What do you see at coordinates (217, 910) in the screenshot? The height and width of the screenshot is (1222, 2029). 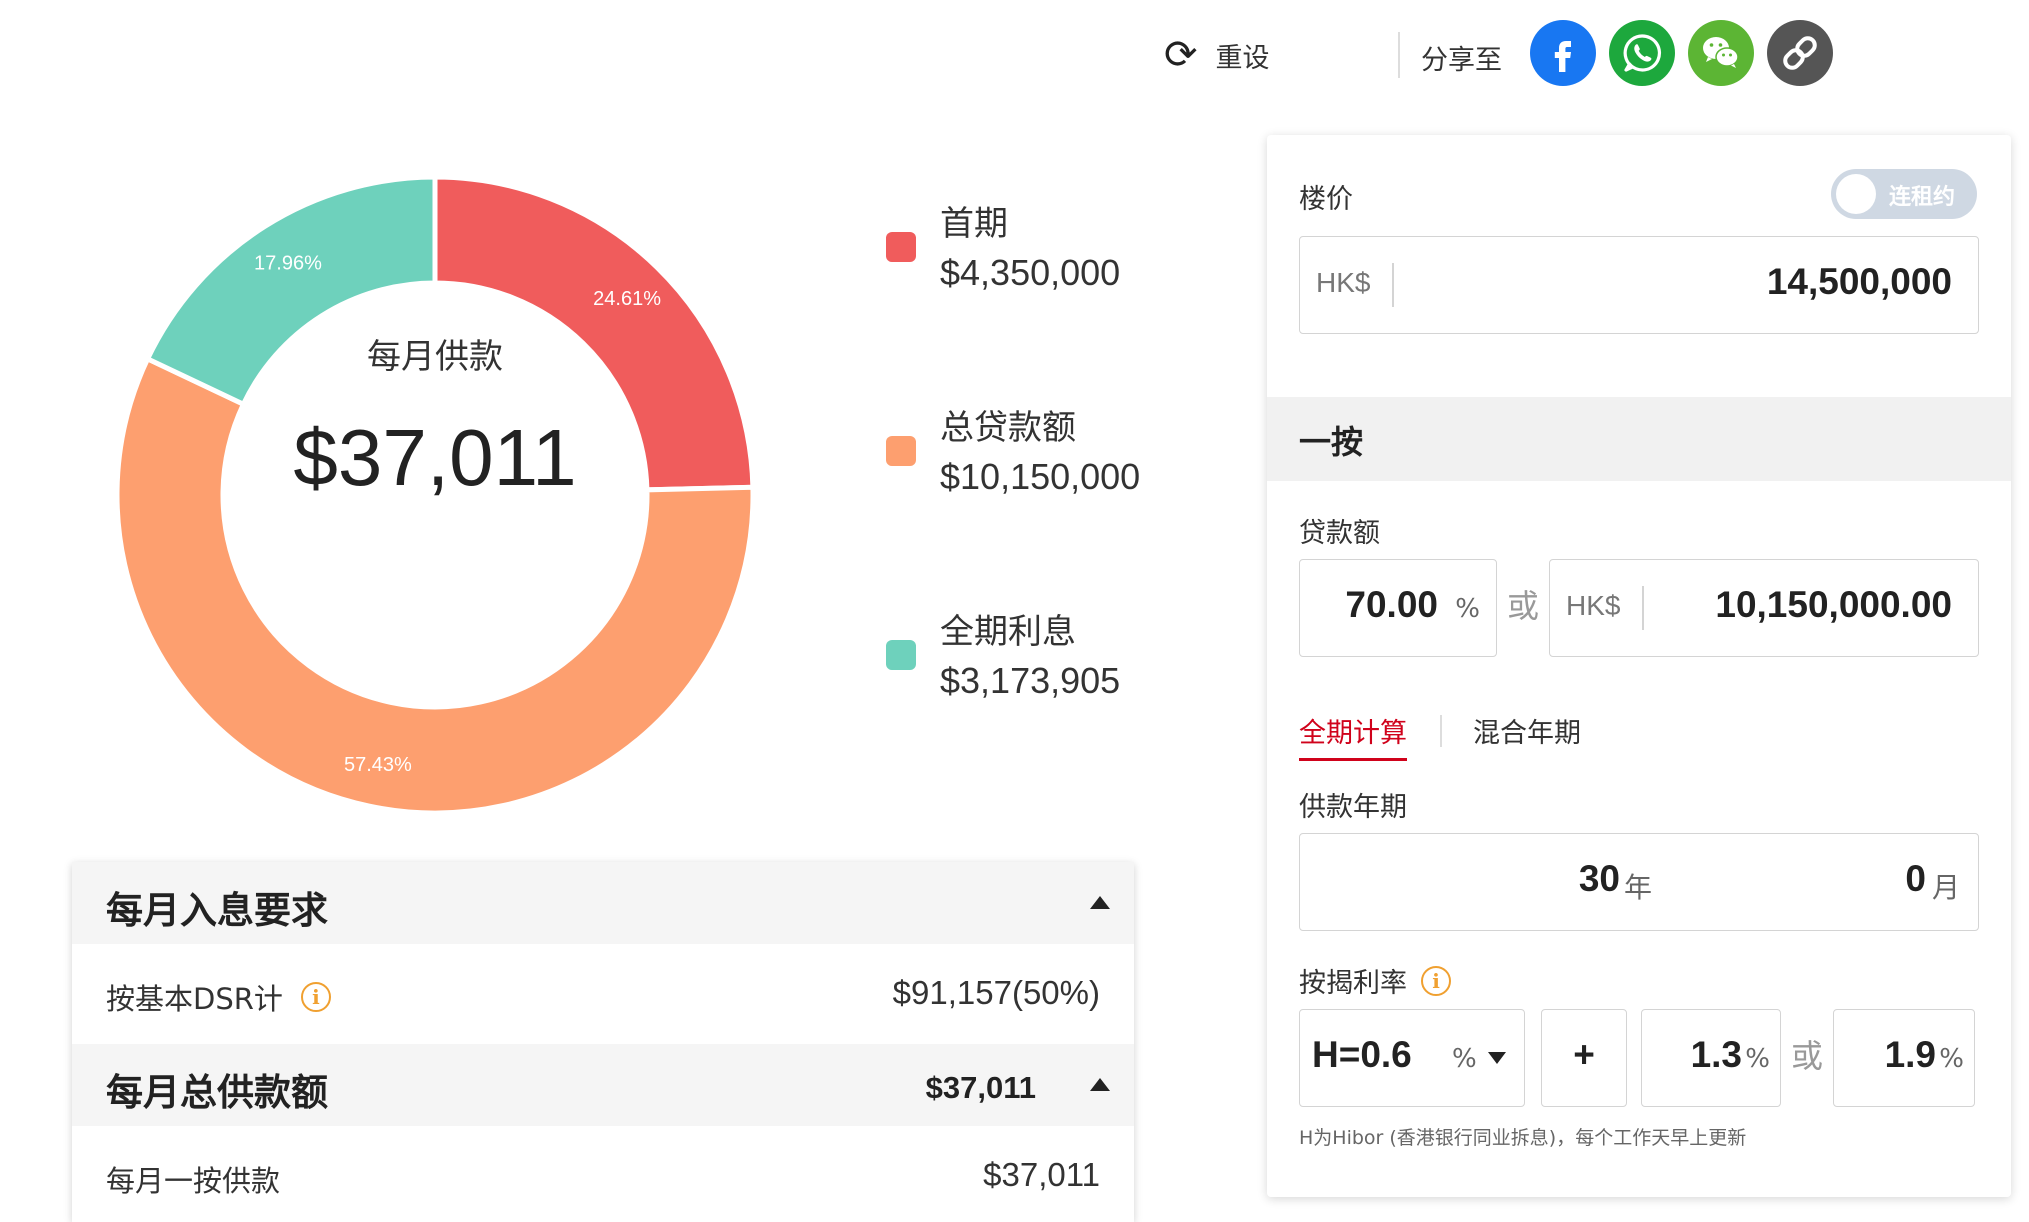 I see `income-requirement-title: 每月入息要求` at bounding box center [217, 910].